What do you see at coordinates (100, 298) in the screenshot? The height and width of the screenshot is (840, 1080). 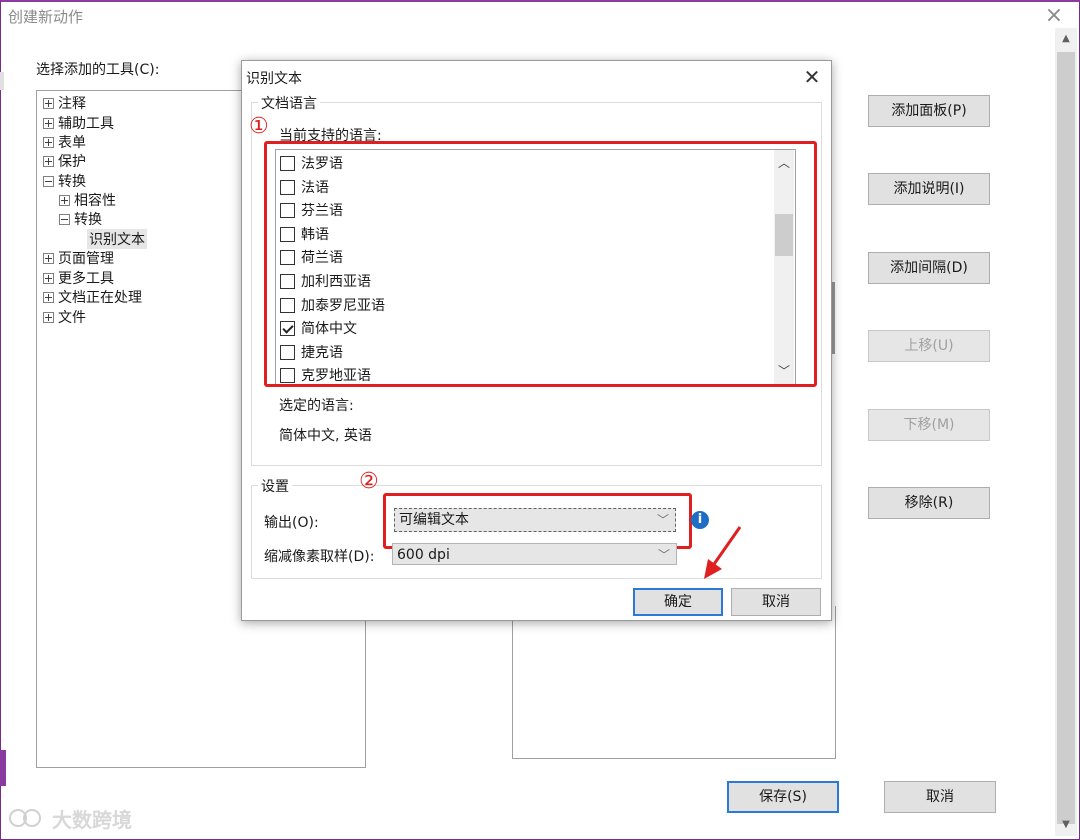 I see `tree-item-label: 文档正在处理` at bounding box center [100, 298].